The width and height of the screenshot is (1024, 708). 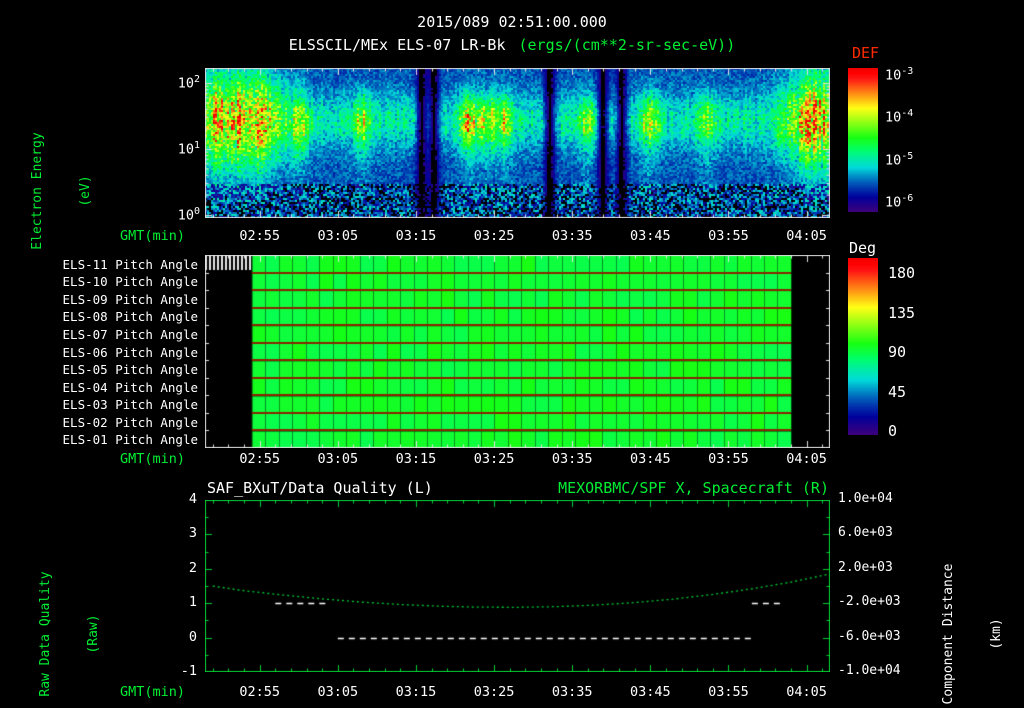 What do you see at coordinates (948, 634) in the screenshot?
I see `distance-right-axis-label-line1: Component Distance` at bounding box center [948, 634].